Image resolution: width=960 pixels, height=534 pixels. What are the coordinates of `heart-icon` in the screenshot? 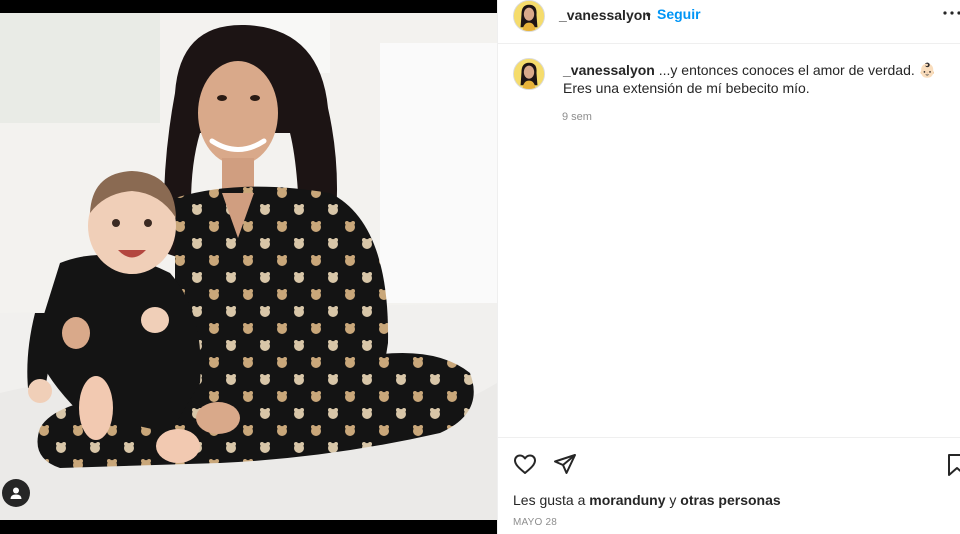 It's located at (525, 464).